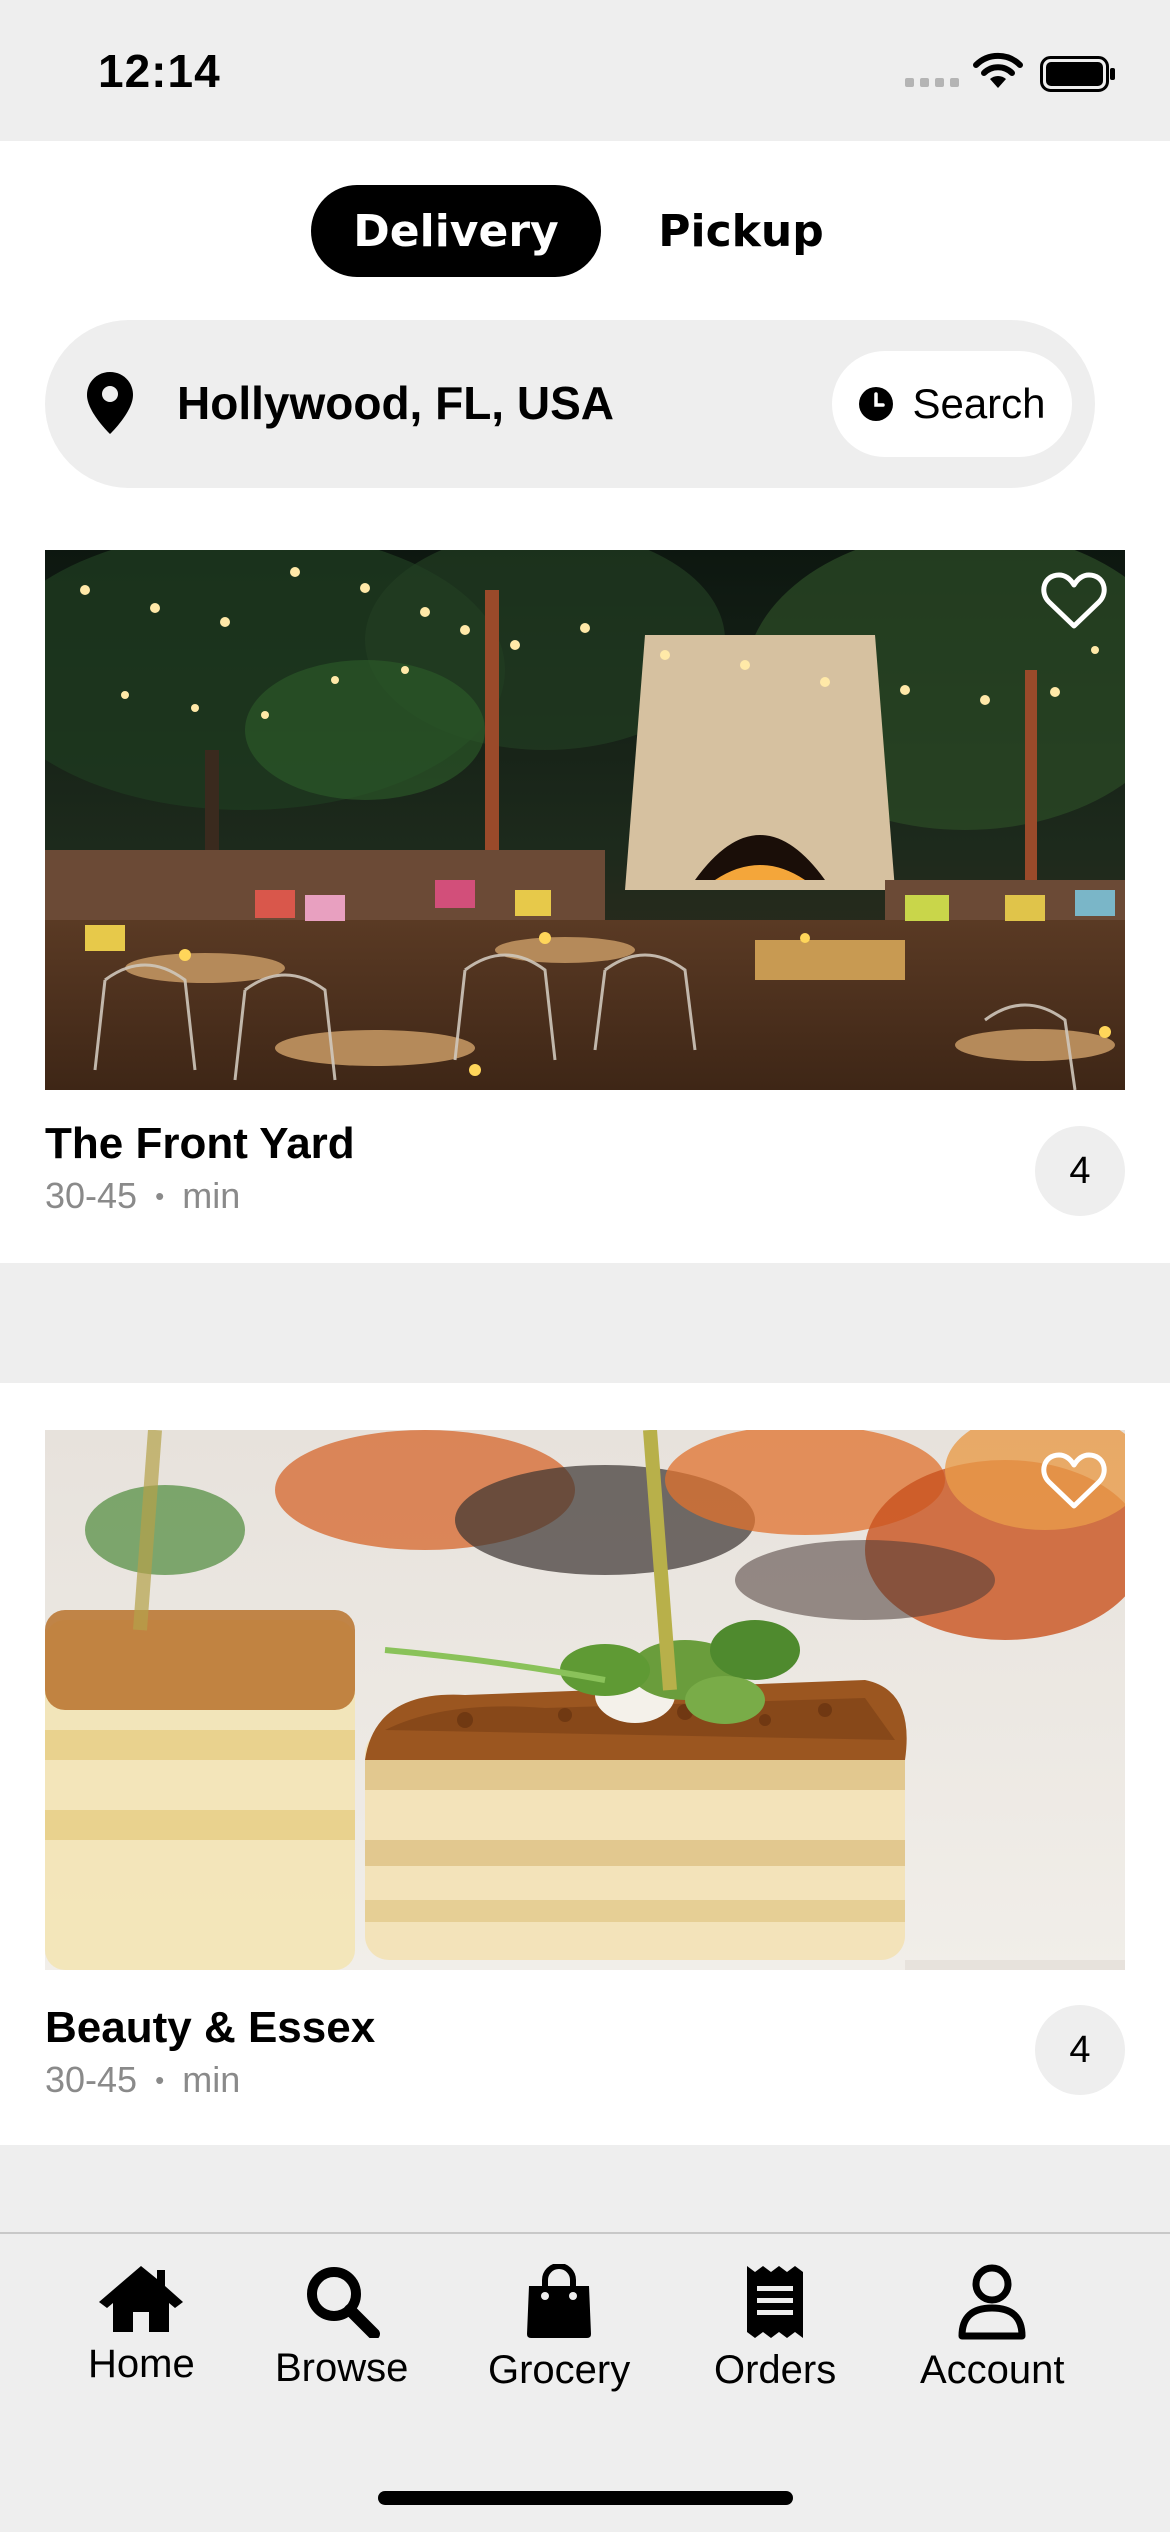 The height and width of the screenshot is (2532, 1170). I want to click on tab-label: Orders, so click(775, 2370).